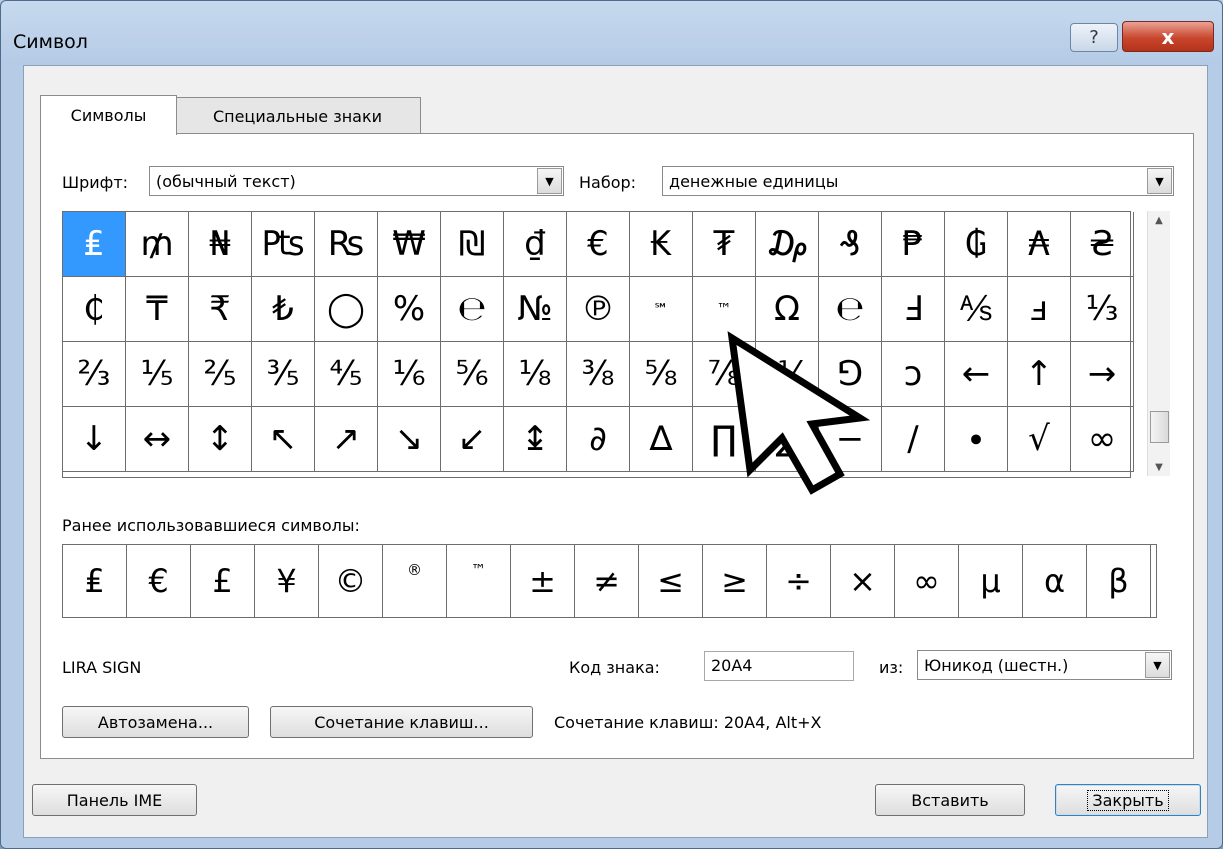  I want to click on symbol-cell: ∂, so click(598, 439).